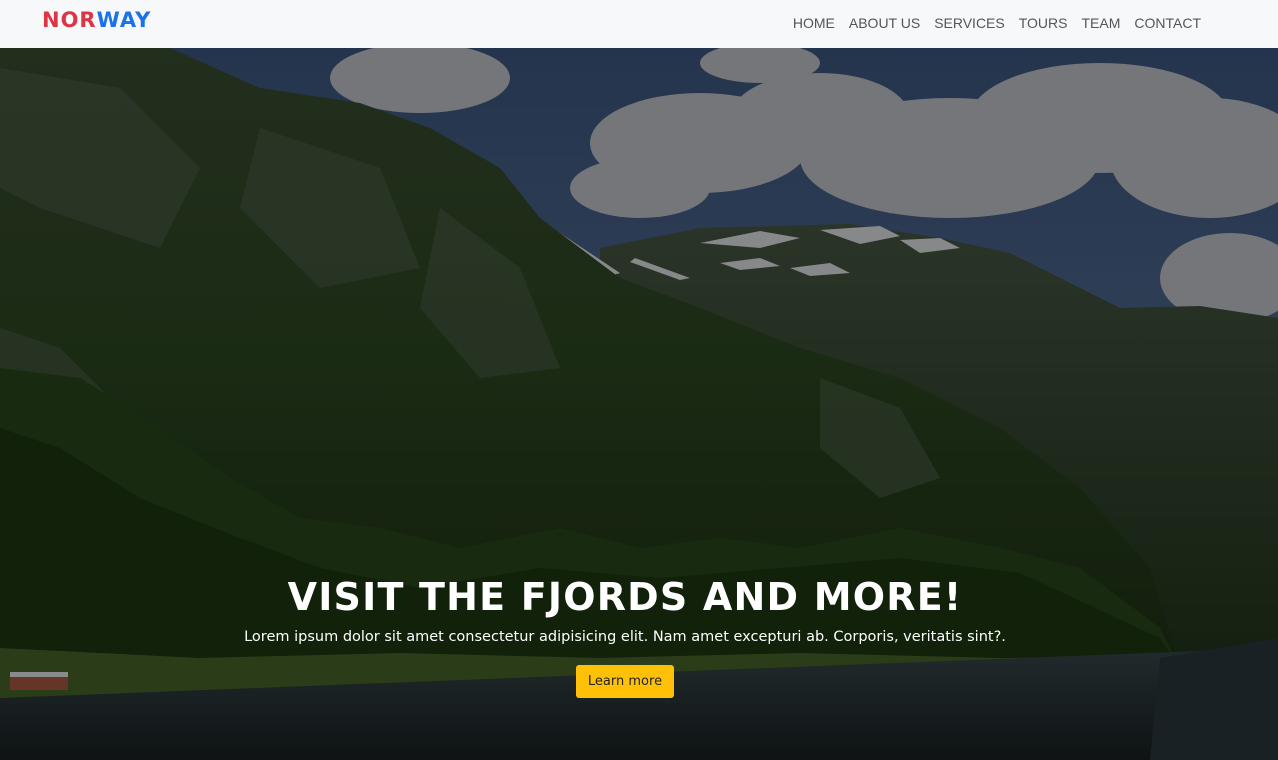 The height and width of the screenshot is (760, 1278). What do you see at coordinates (625, 681) in the screenshot?
I see `learn-more-button: Learn more` at bounding box center [625, 681].